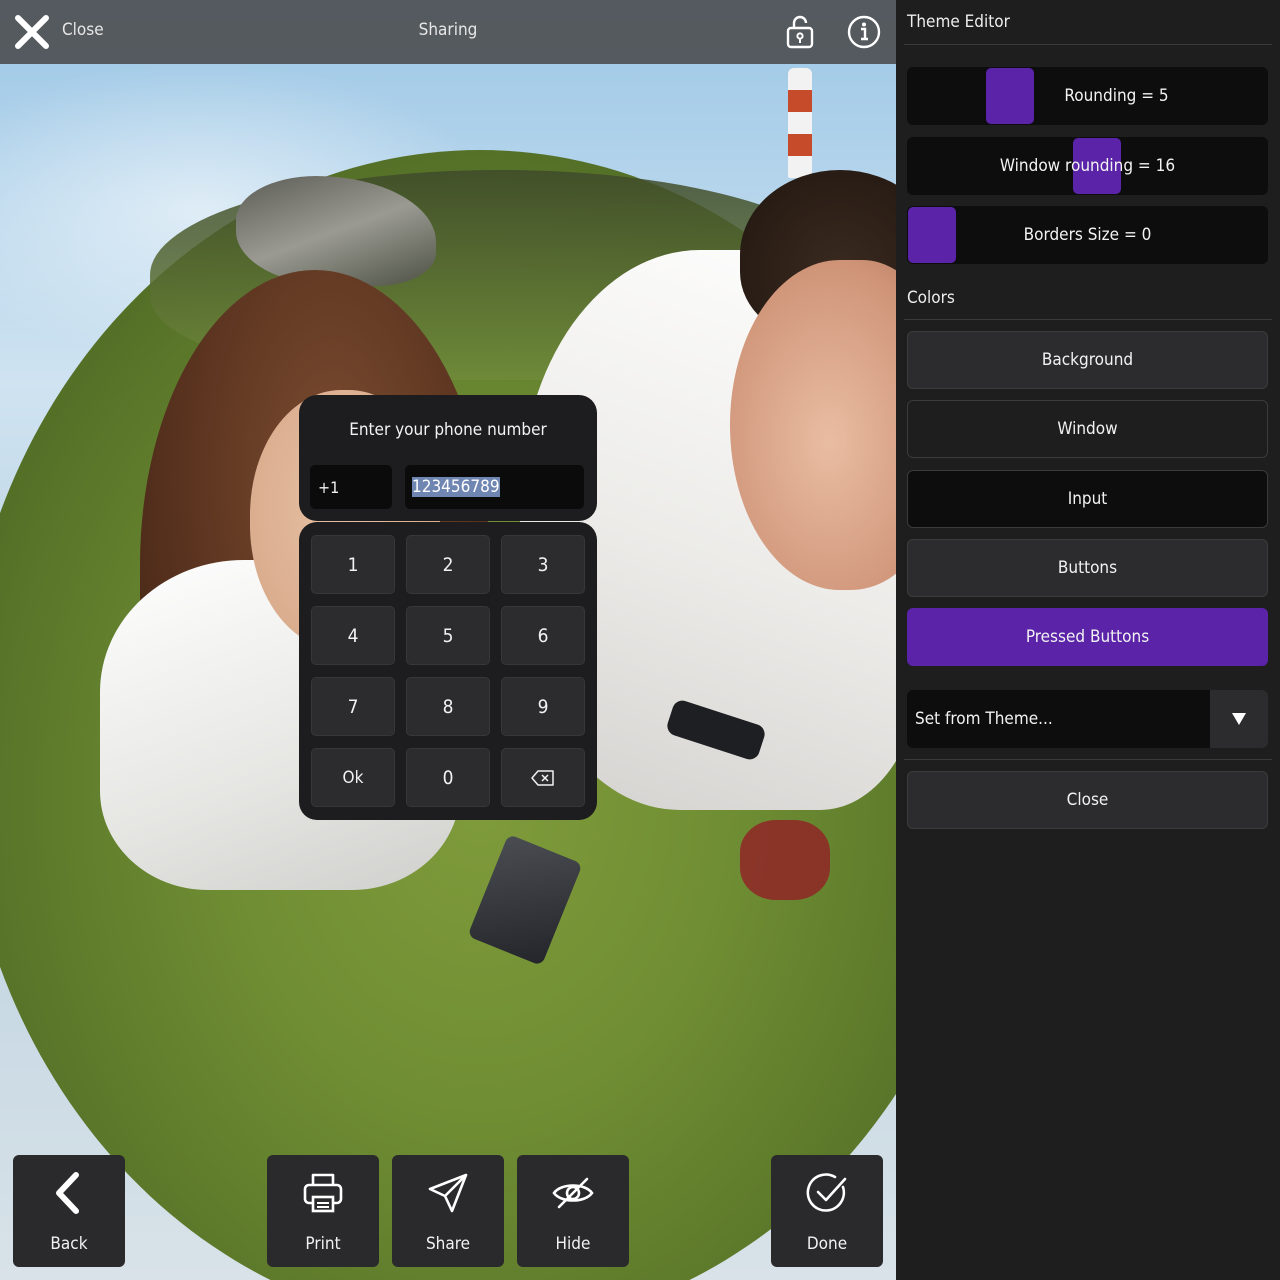 The height and width of the screenshot is (1280, 1280). What do you see at coordinates (1116, 96) in the screenshot?
I see `rounding-label: Rounding = 5` at bounding box center [1116, 96].